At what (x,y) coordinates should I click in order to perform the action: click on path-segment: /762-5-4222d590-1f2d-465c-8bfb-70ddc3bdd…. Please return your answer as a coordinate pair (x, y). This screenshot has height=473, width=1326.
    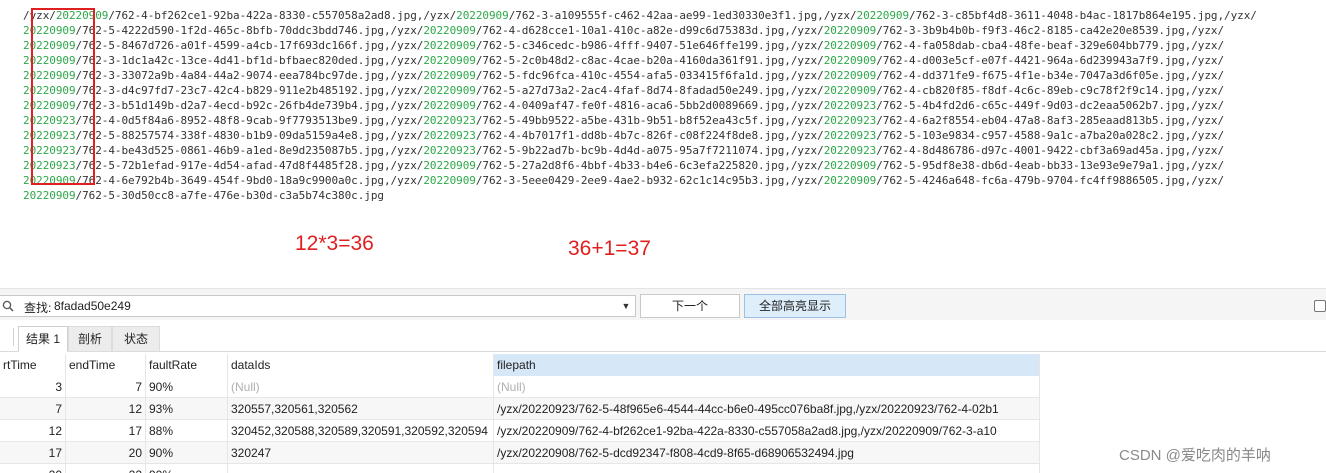
    Looking at the image, I should click on (249, 30).